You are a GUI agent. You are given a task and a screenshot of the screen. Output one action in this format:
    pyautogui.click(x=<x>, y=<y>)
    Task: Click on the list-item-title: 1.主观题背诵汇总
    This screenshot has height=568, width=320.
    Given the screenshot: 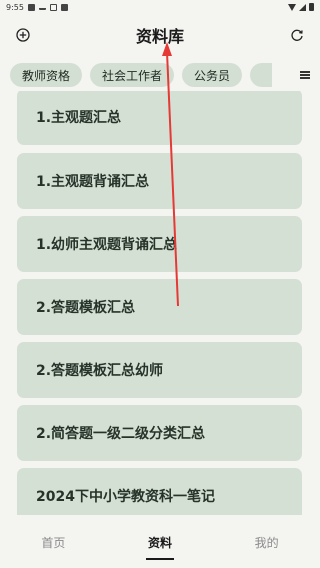 What is the action you would take?
    pyautogui.click(x=93, y=182)
    